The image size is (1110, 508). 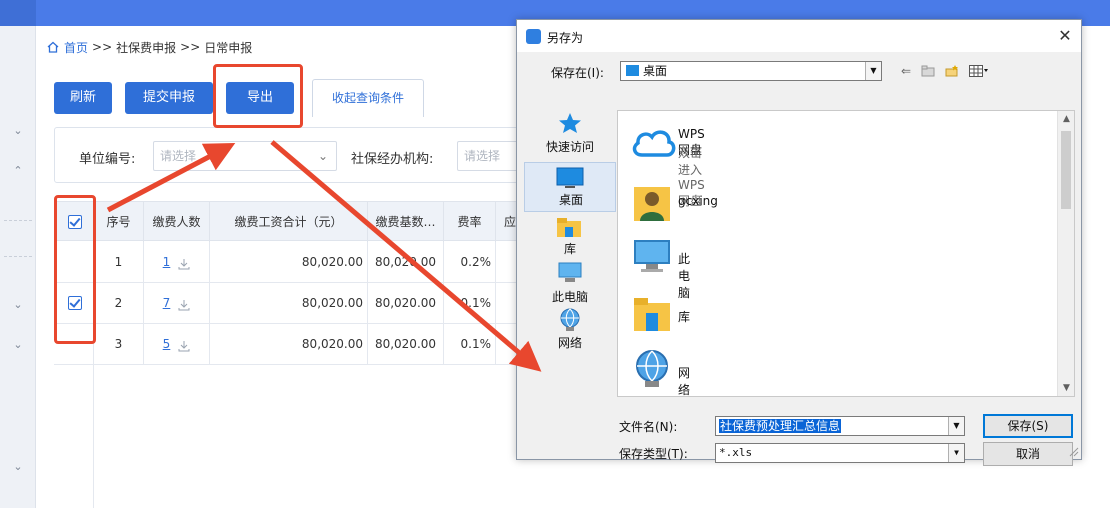 I want to click on breadcrumb-home: 首页, so click(x=76, y=47).